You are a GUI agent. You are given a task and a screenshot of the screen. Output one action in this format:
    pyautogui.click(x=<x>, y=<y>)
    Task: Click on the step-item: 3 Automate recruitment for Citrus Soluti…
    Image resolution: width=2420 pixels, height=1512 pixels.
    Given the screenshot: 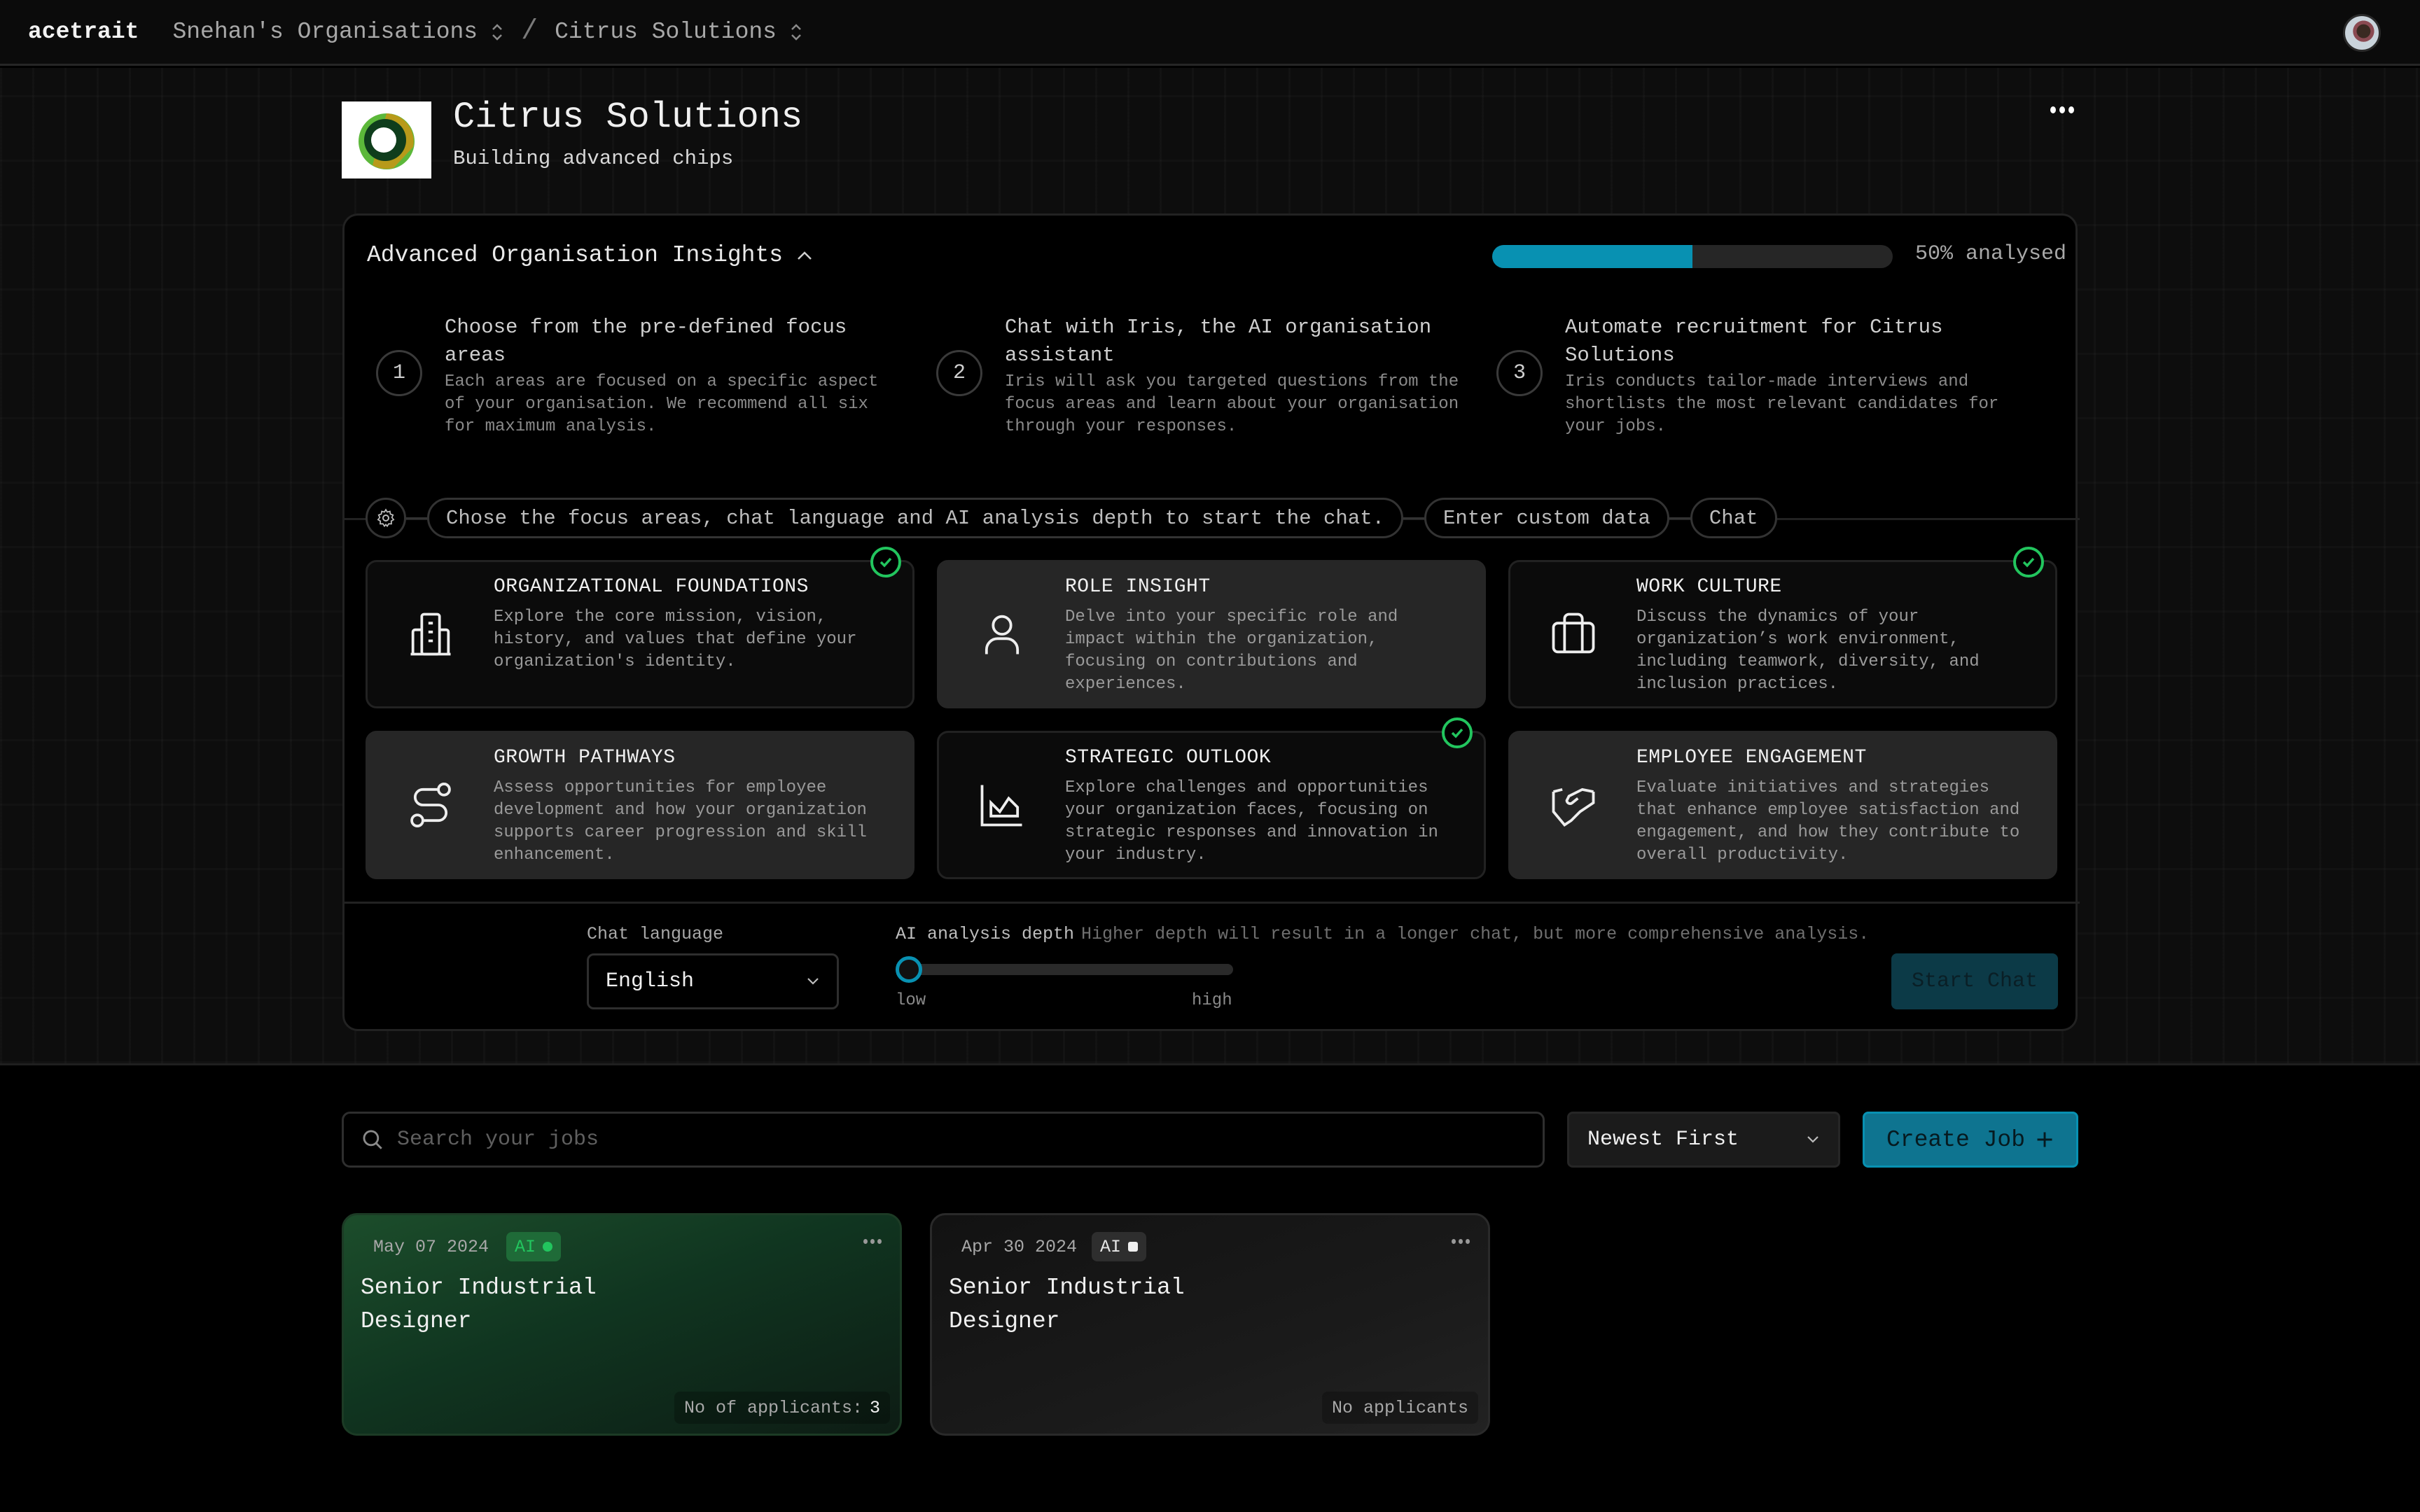 What is the action you would take?
    pyautogui.click(x=1776, y=376)
    